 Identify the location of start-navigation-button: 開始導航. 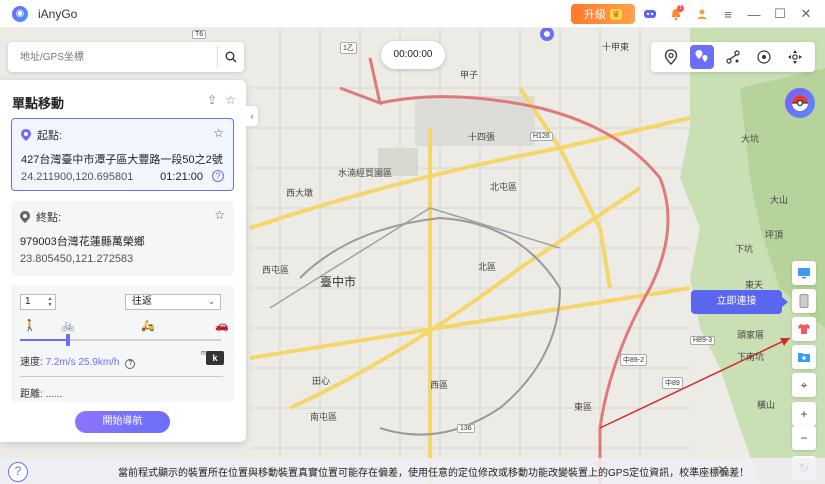
(122, 422).